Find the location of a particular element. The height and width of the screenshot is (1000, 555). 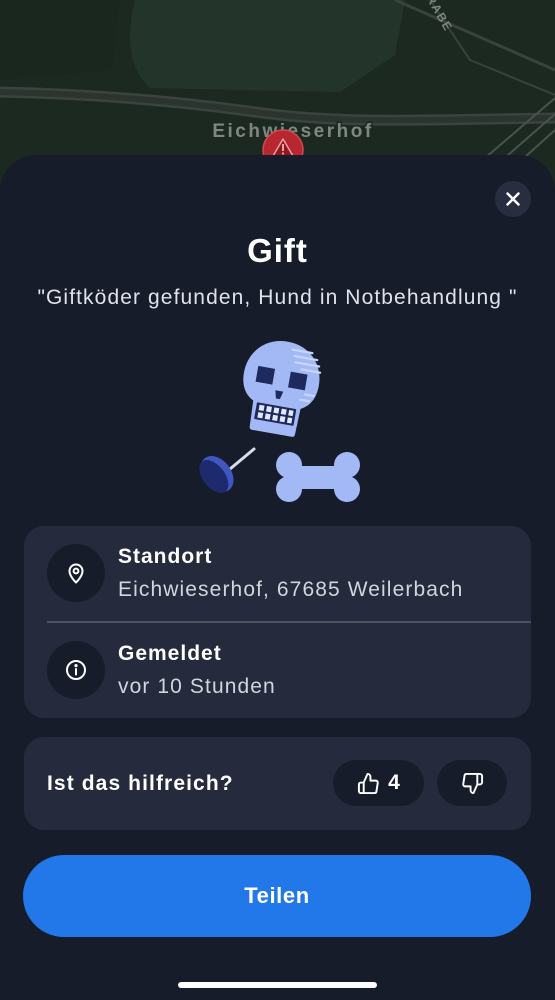

pushpin-icon is located at coordinates (227, 470).